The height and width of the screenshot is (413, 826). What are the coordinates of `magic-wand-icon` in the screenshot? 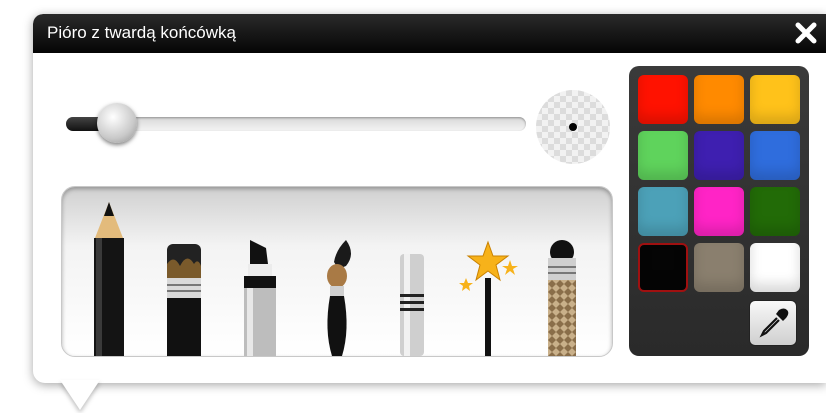 It's located at (489, 298).